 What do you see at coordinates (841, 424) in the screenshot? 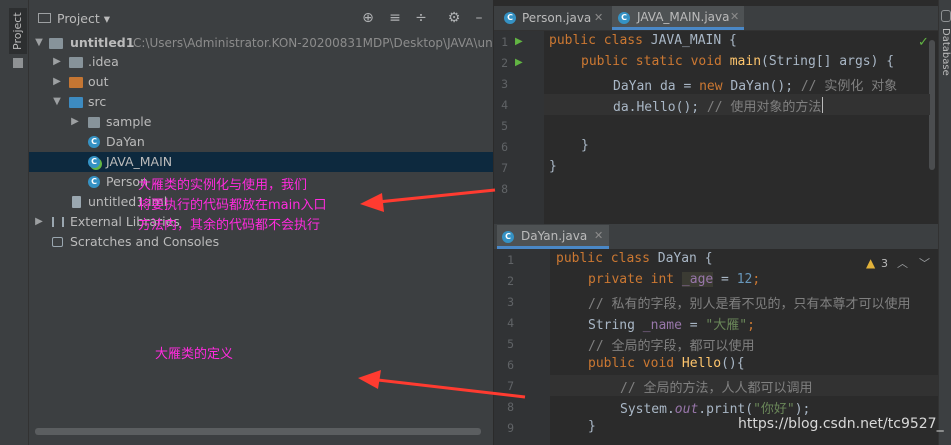
I see `watermark: https://blog.csdn.net/tc9527_` at bounding box center [841, 424].